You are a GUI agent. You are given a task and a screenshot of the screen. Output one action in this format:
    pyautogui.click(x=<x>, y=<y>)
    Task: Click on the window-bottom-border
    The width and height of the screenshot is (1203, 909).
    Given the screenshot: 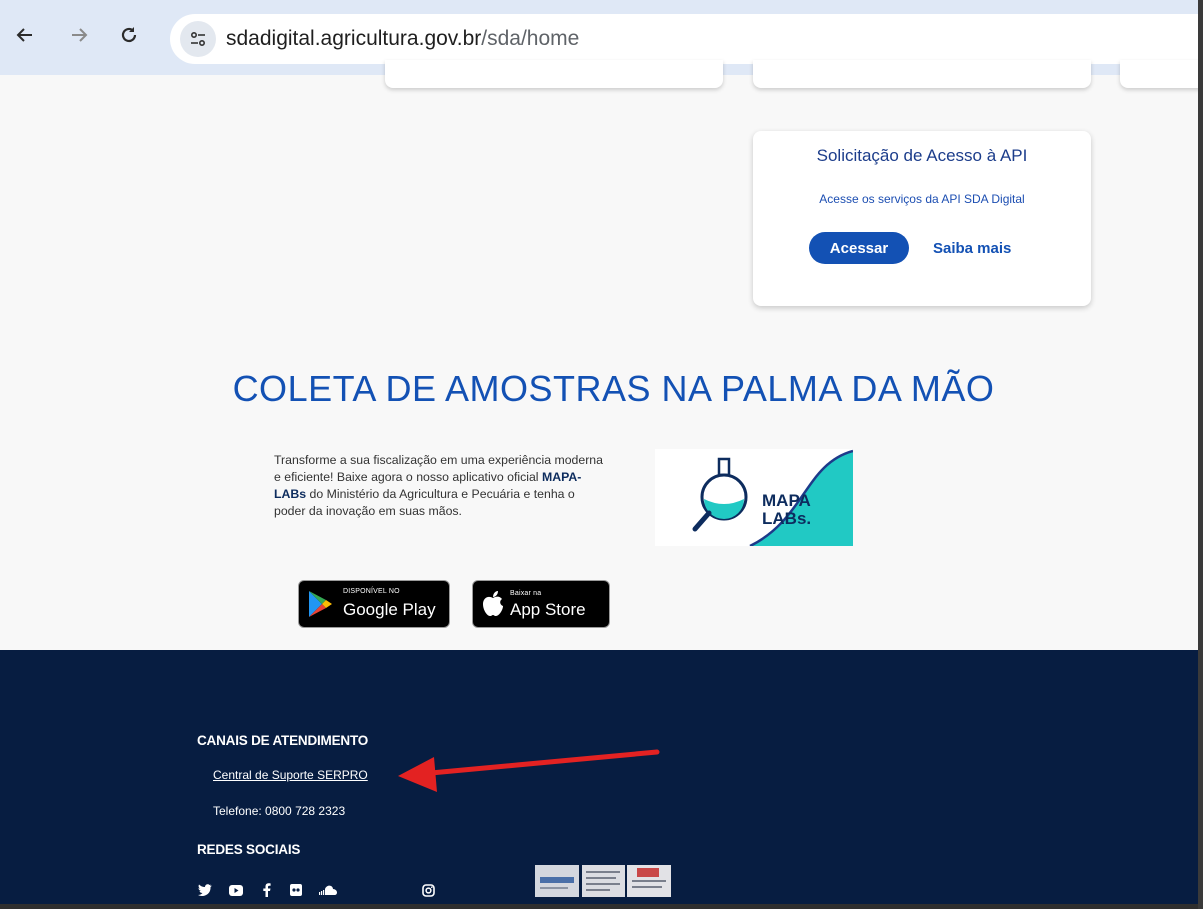 What is the action you would take?
    pyautogui.click(x=601, y=906)
    